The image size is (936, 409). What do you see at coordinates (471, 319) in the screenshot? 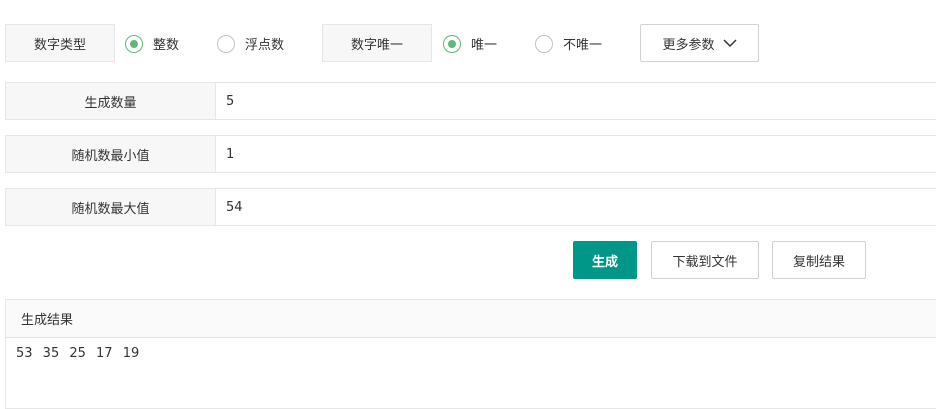
I see `result-title: 生成结果` at bounding box center [471, 319].